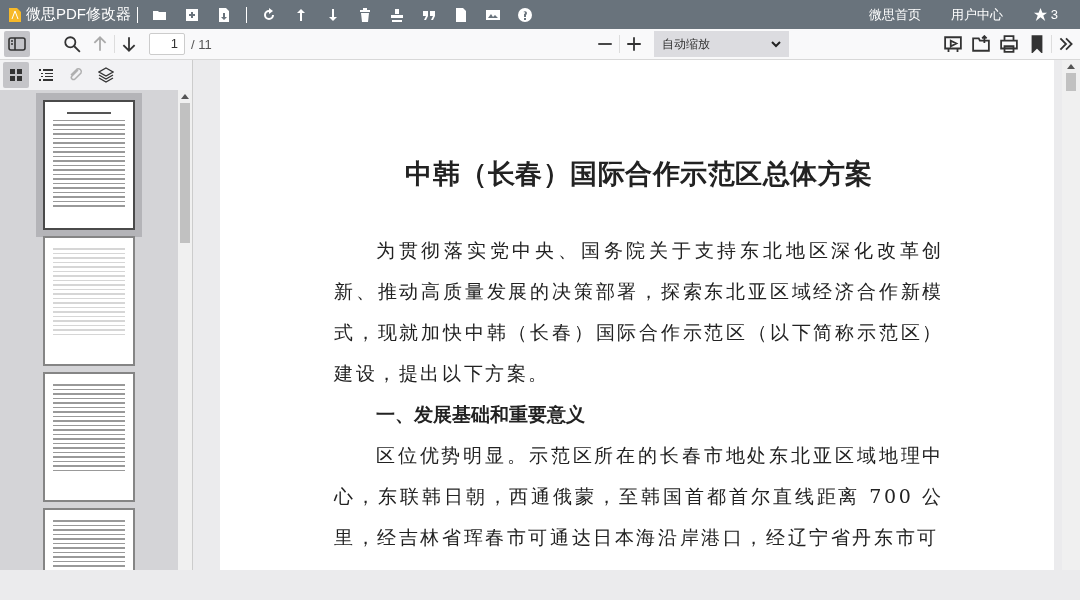  Describe the element at coordinates (634, 44) in the screenshot. I see `zoom-in-icon` at that location.